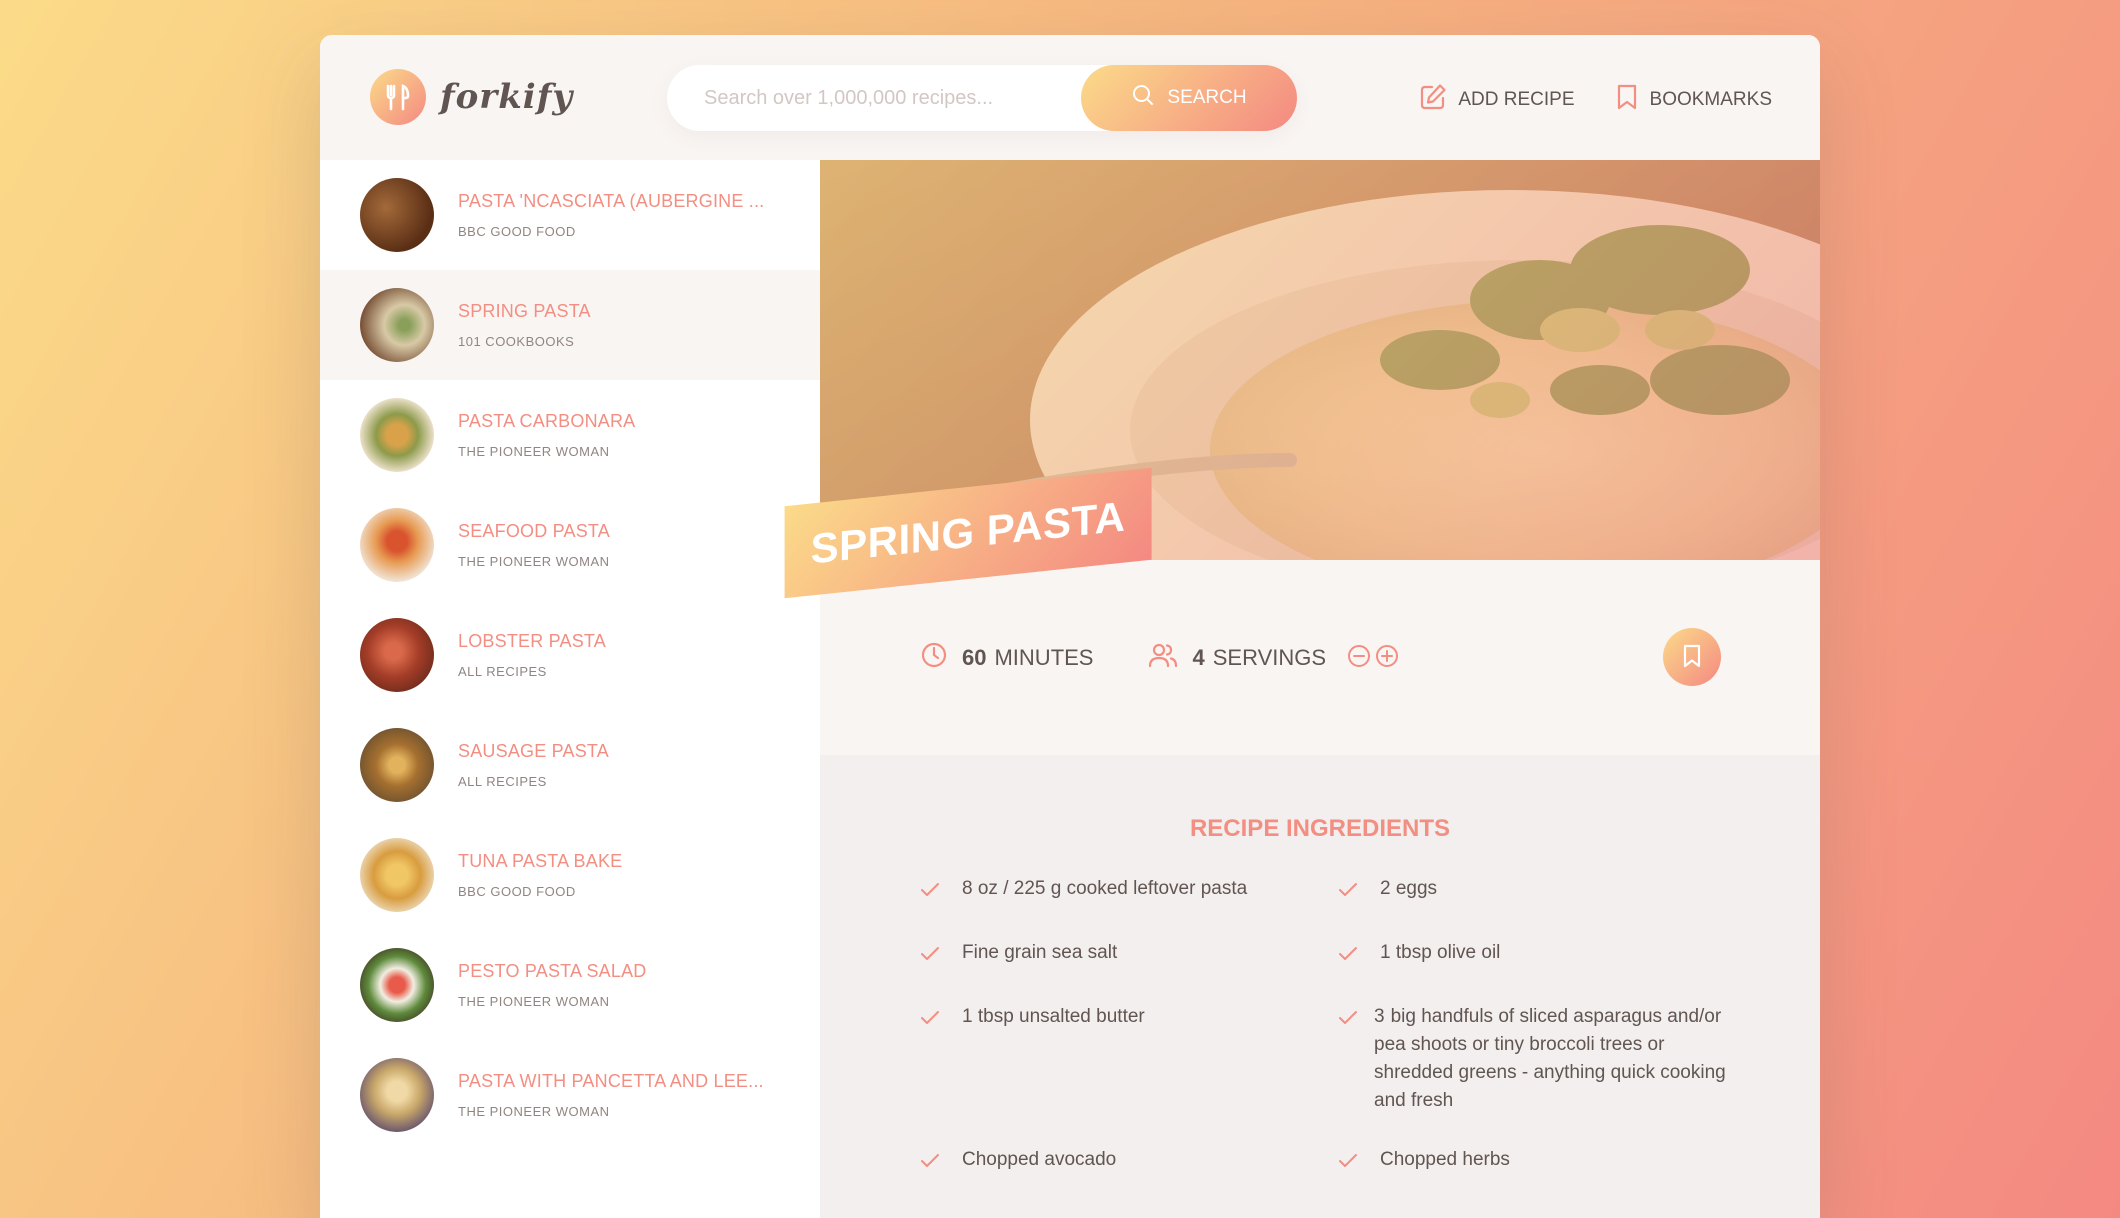  What do you see at coordinates (1039, 1159) in the screenshot?
I see `ingredient-description: Chopped avocado` at bounding box center [1039, 1159].